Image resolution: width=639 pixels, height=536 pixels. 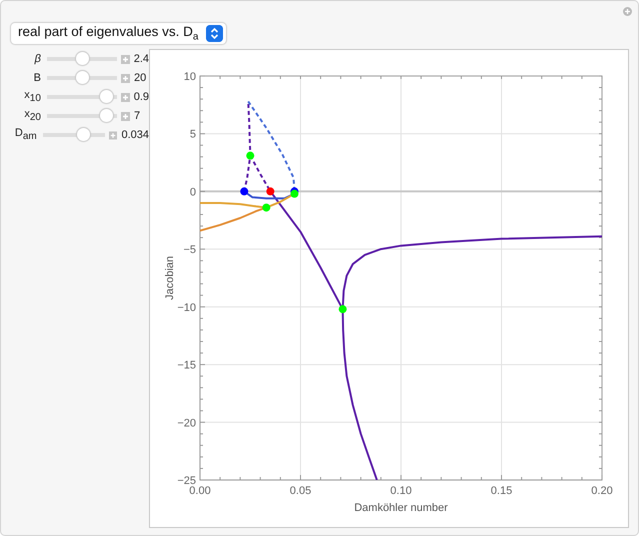 I want to click on slider-label: β, so click(x=38, y=59).